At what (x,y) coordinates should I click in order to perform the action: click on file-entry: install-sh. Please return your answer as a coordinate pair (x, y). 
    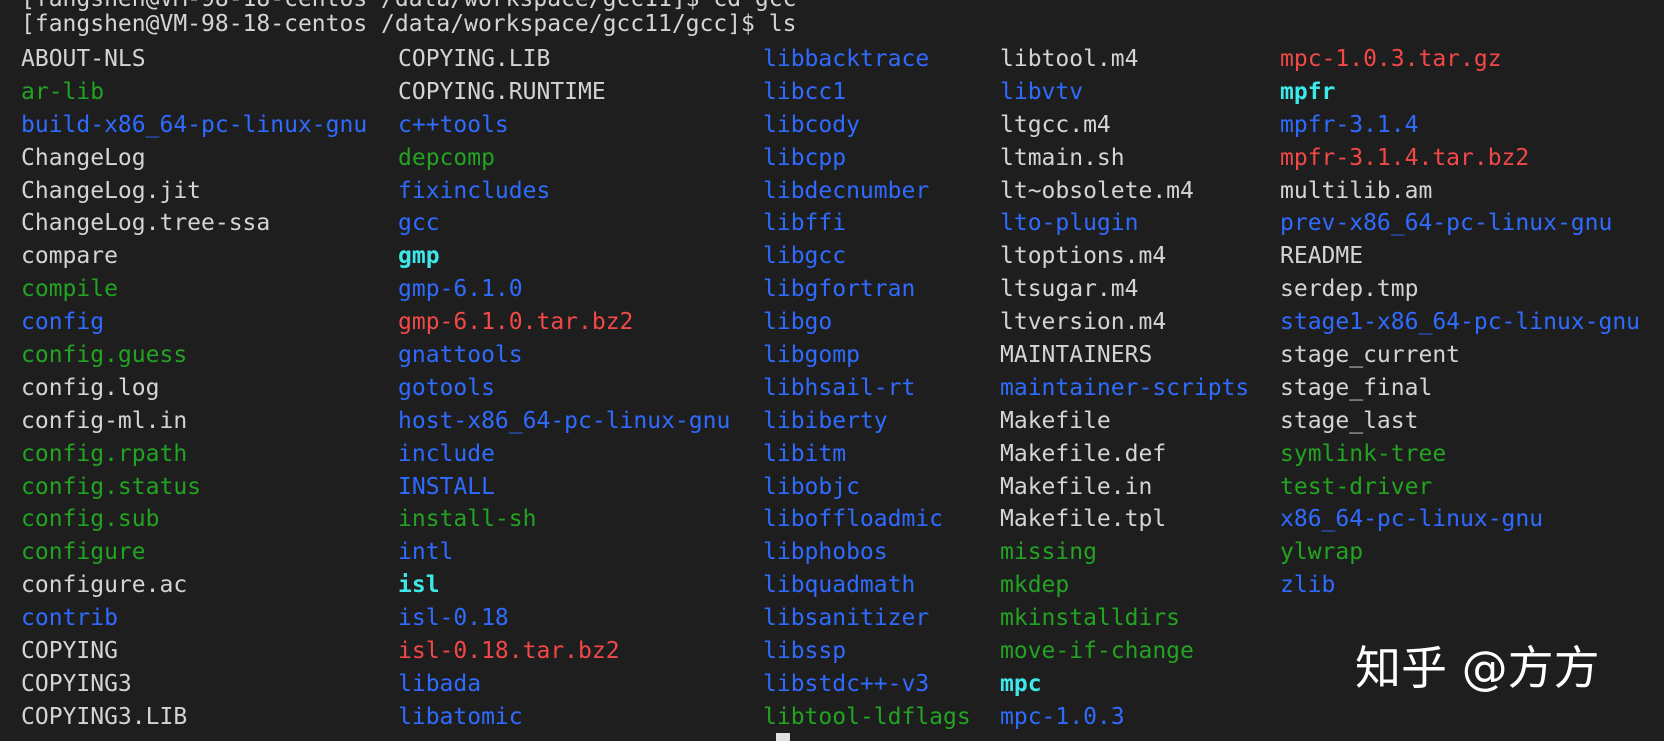
    Looking at the image, I should click on (467, 519).